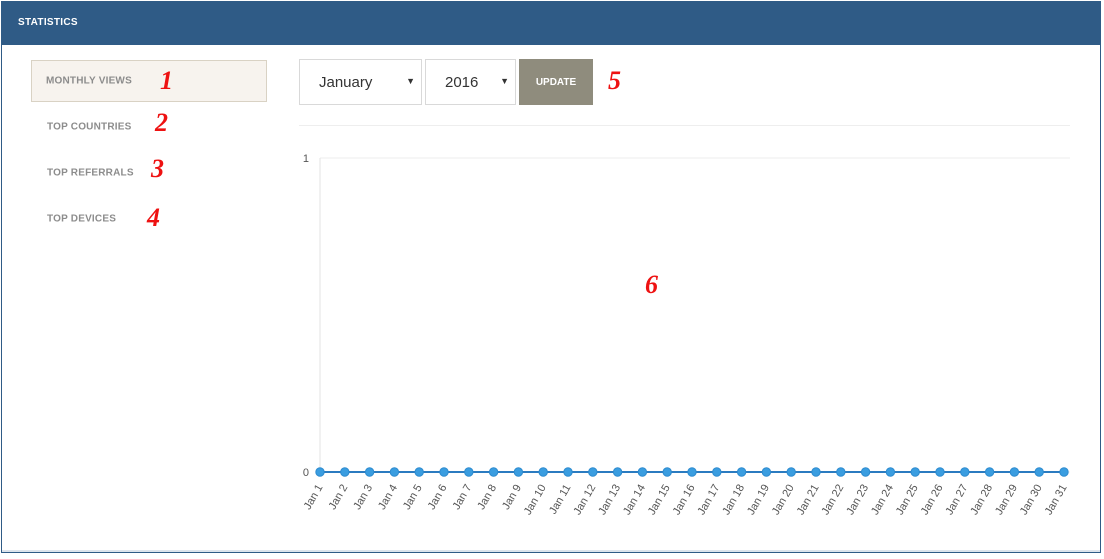 This screenshot has height=559, width=1104. I want to click on x-tick-label: Jan 15, so click(659, 500).